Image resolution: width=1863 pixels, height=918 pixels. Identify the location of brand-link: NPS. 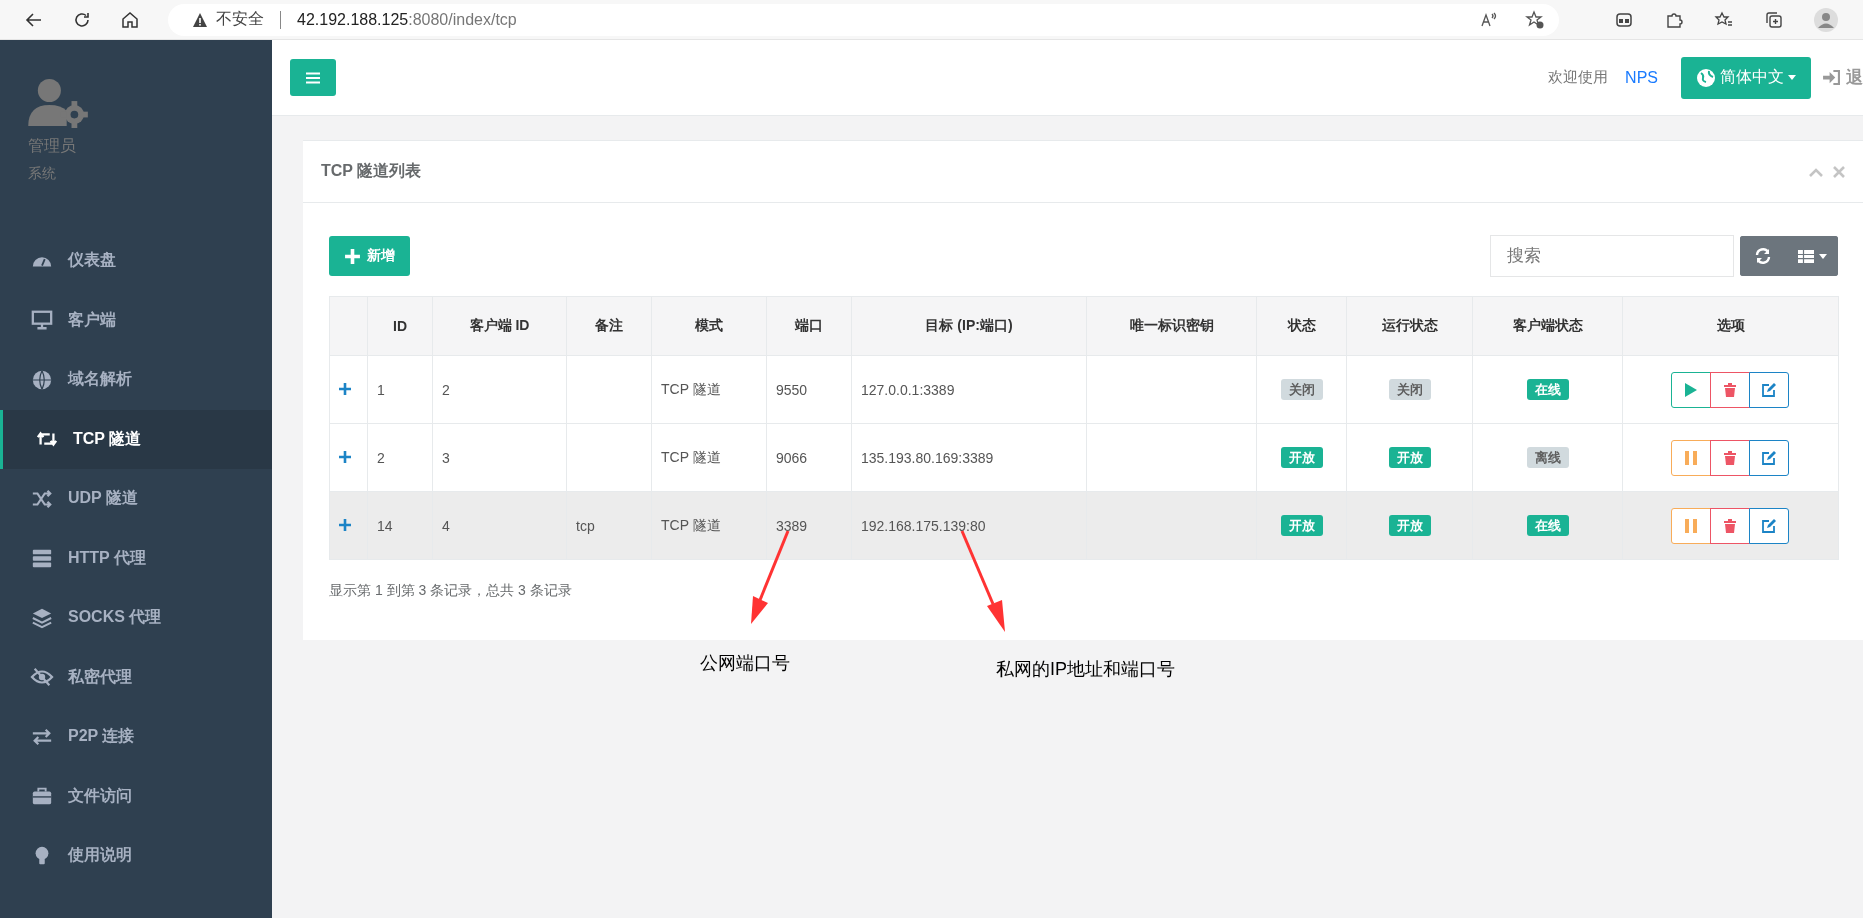
(1641, 77).